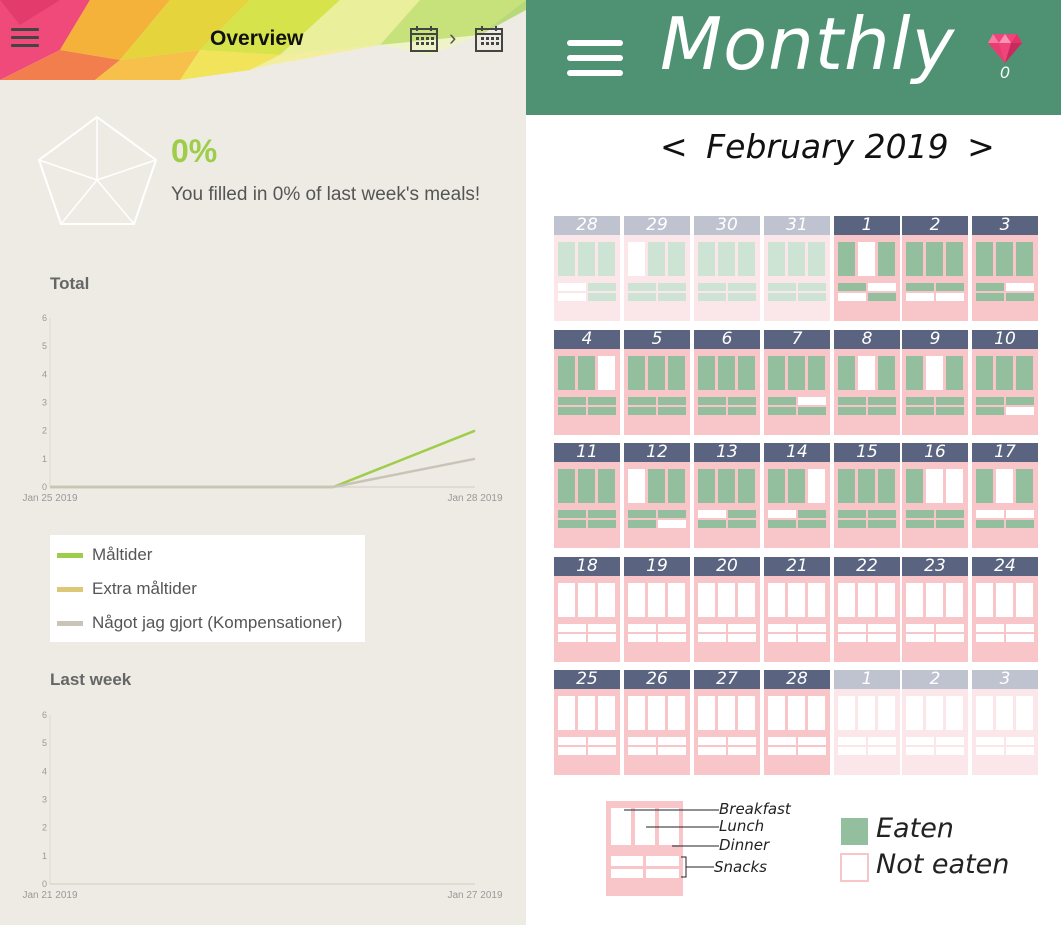  I want to click on legend-label: Extra måltider, so click(144, 588).